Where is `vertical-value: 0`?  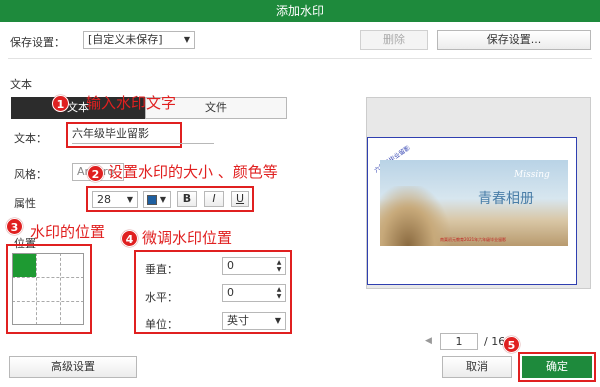
vertical-value: 0 is located at coordinates (230, 265).